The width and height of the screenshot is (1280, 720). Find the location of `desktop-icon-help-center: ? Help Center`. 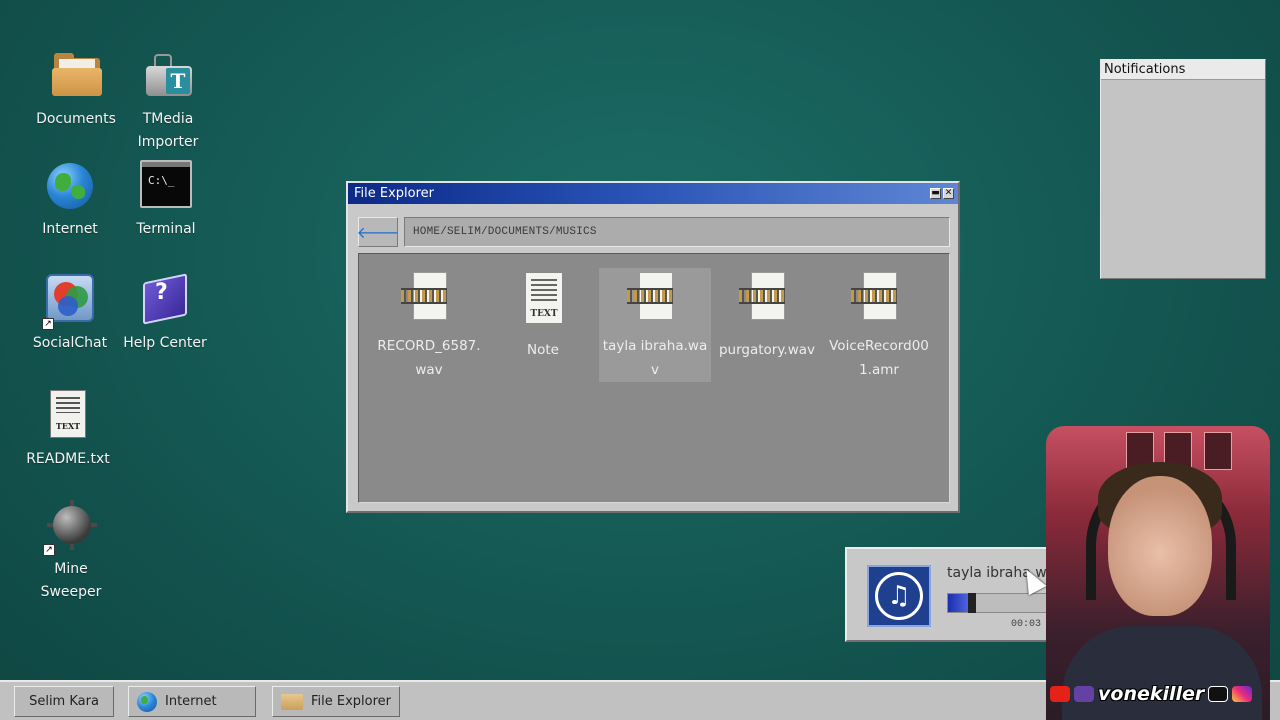

desktop-icon-help-center: ? Help Center is located at coordinates (165, 314).